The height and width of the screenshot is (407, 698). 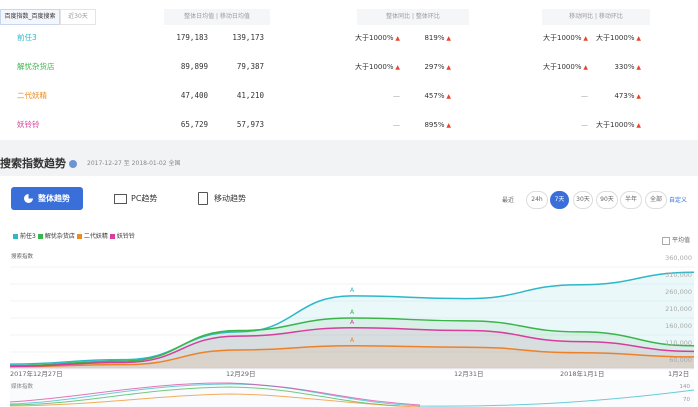 What do you see at coordinates (685, 387) in the screenshot?
I see `mini-tick-label: 140` at bounding box center [685, 387].